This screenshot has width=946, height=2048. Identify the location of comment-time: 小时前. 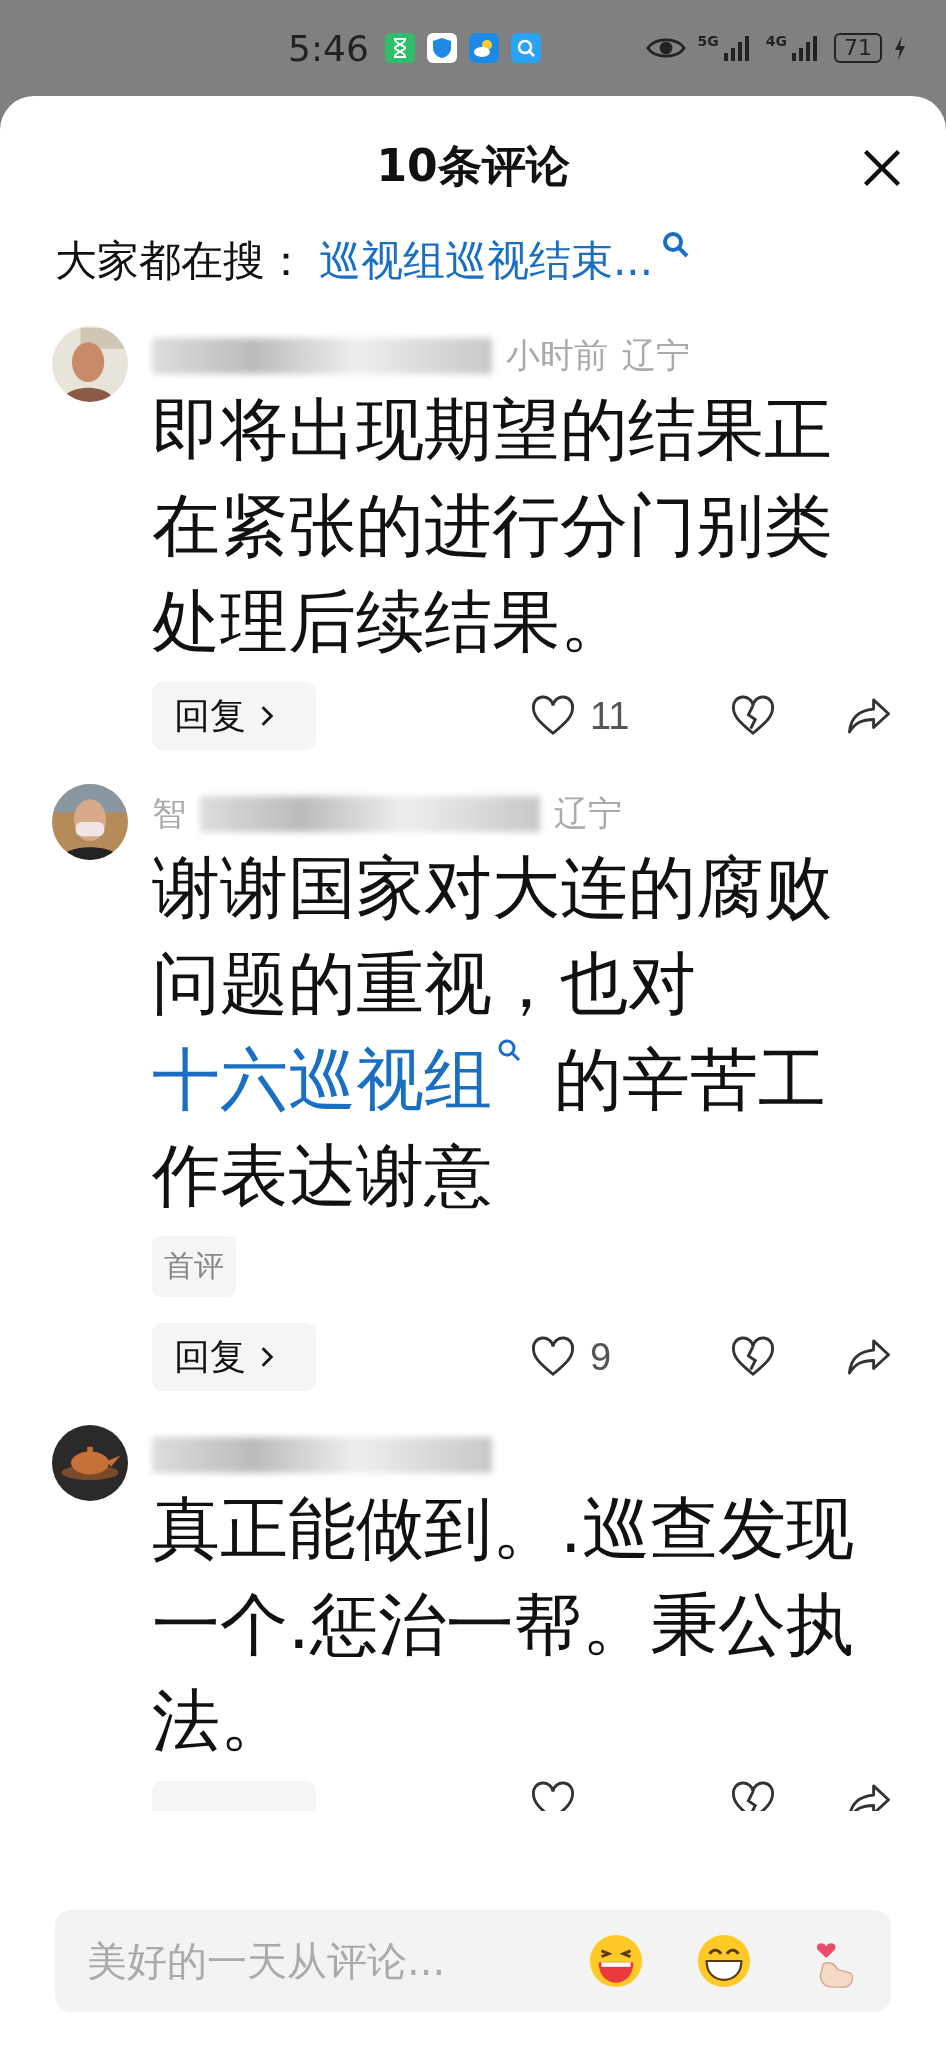
(557, 355).